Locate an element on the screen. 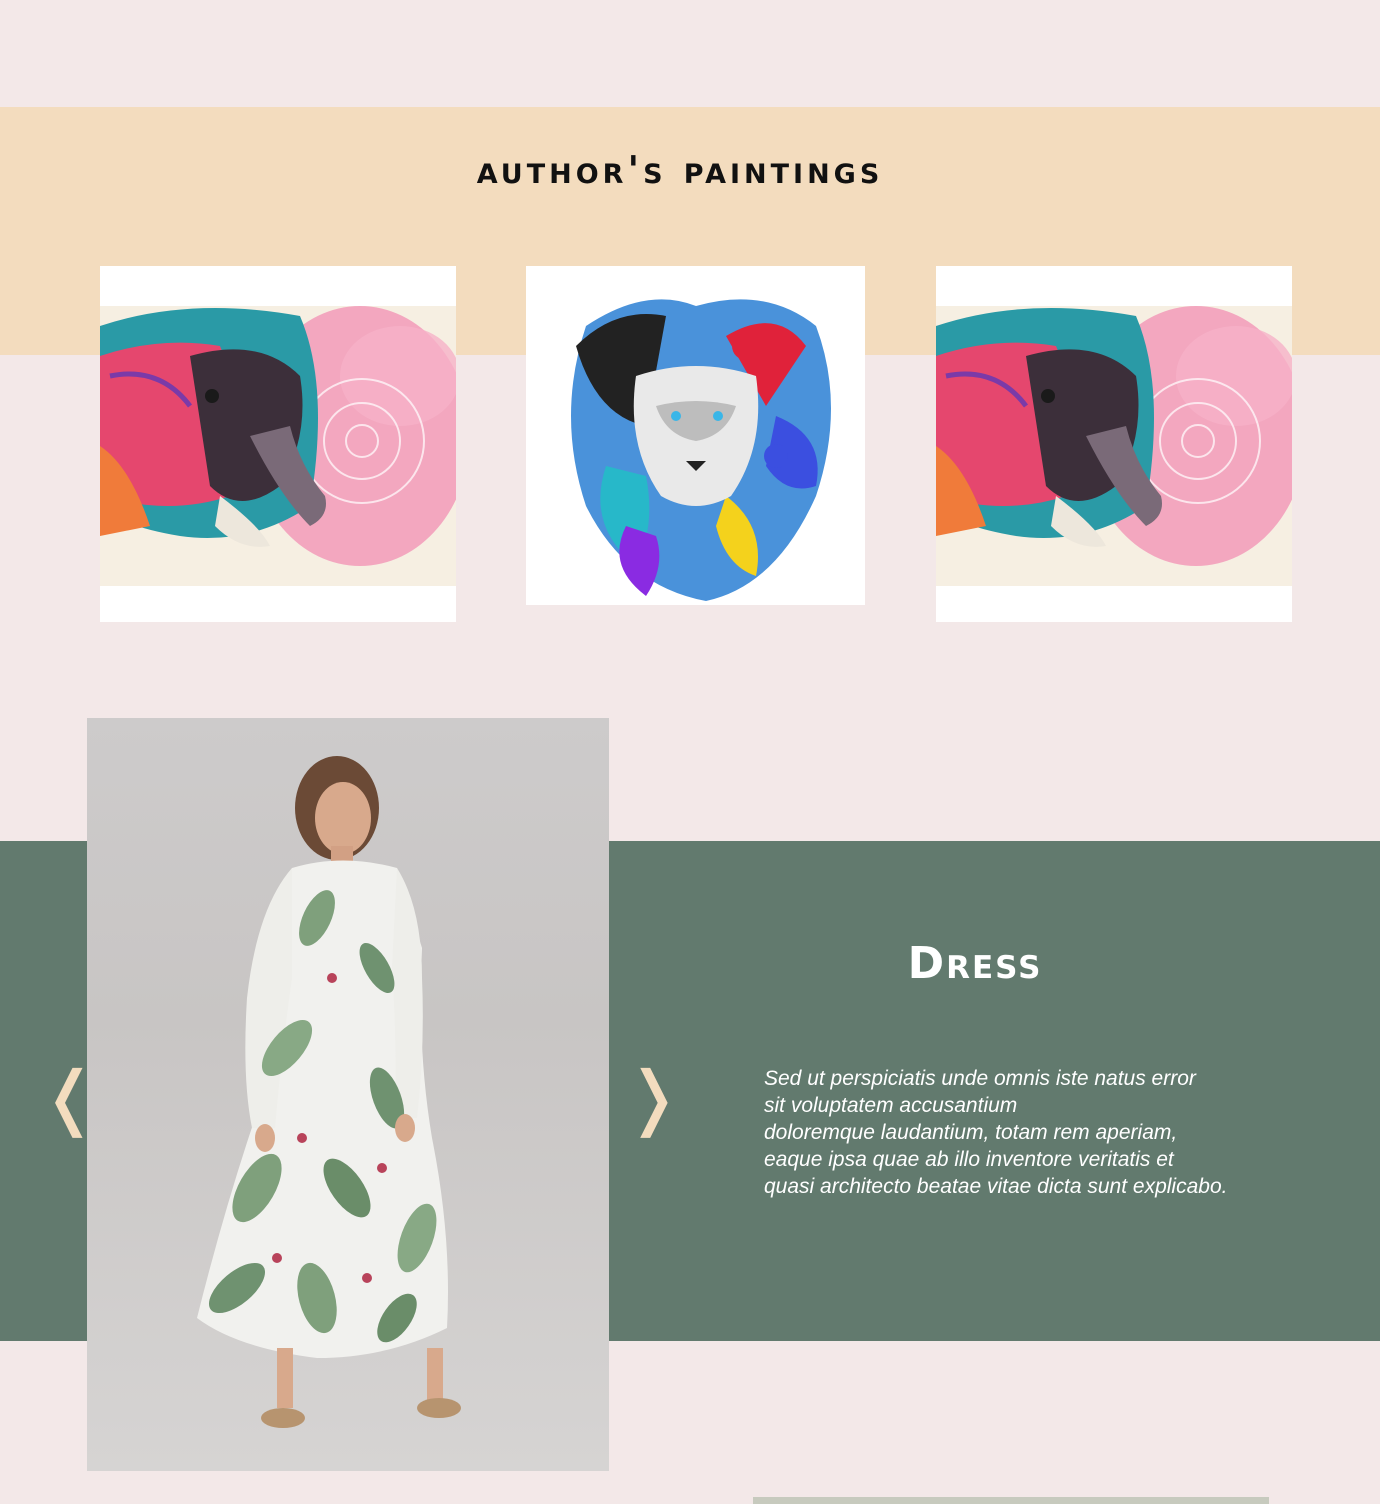  dress-description-line: sit voluptatem accusantium is located at coordinates (891, 1105).